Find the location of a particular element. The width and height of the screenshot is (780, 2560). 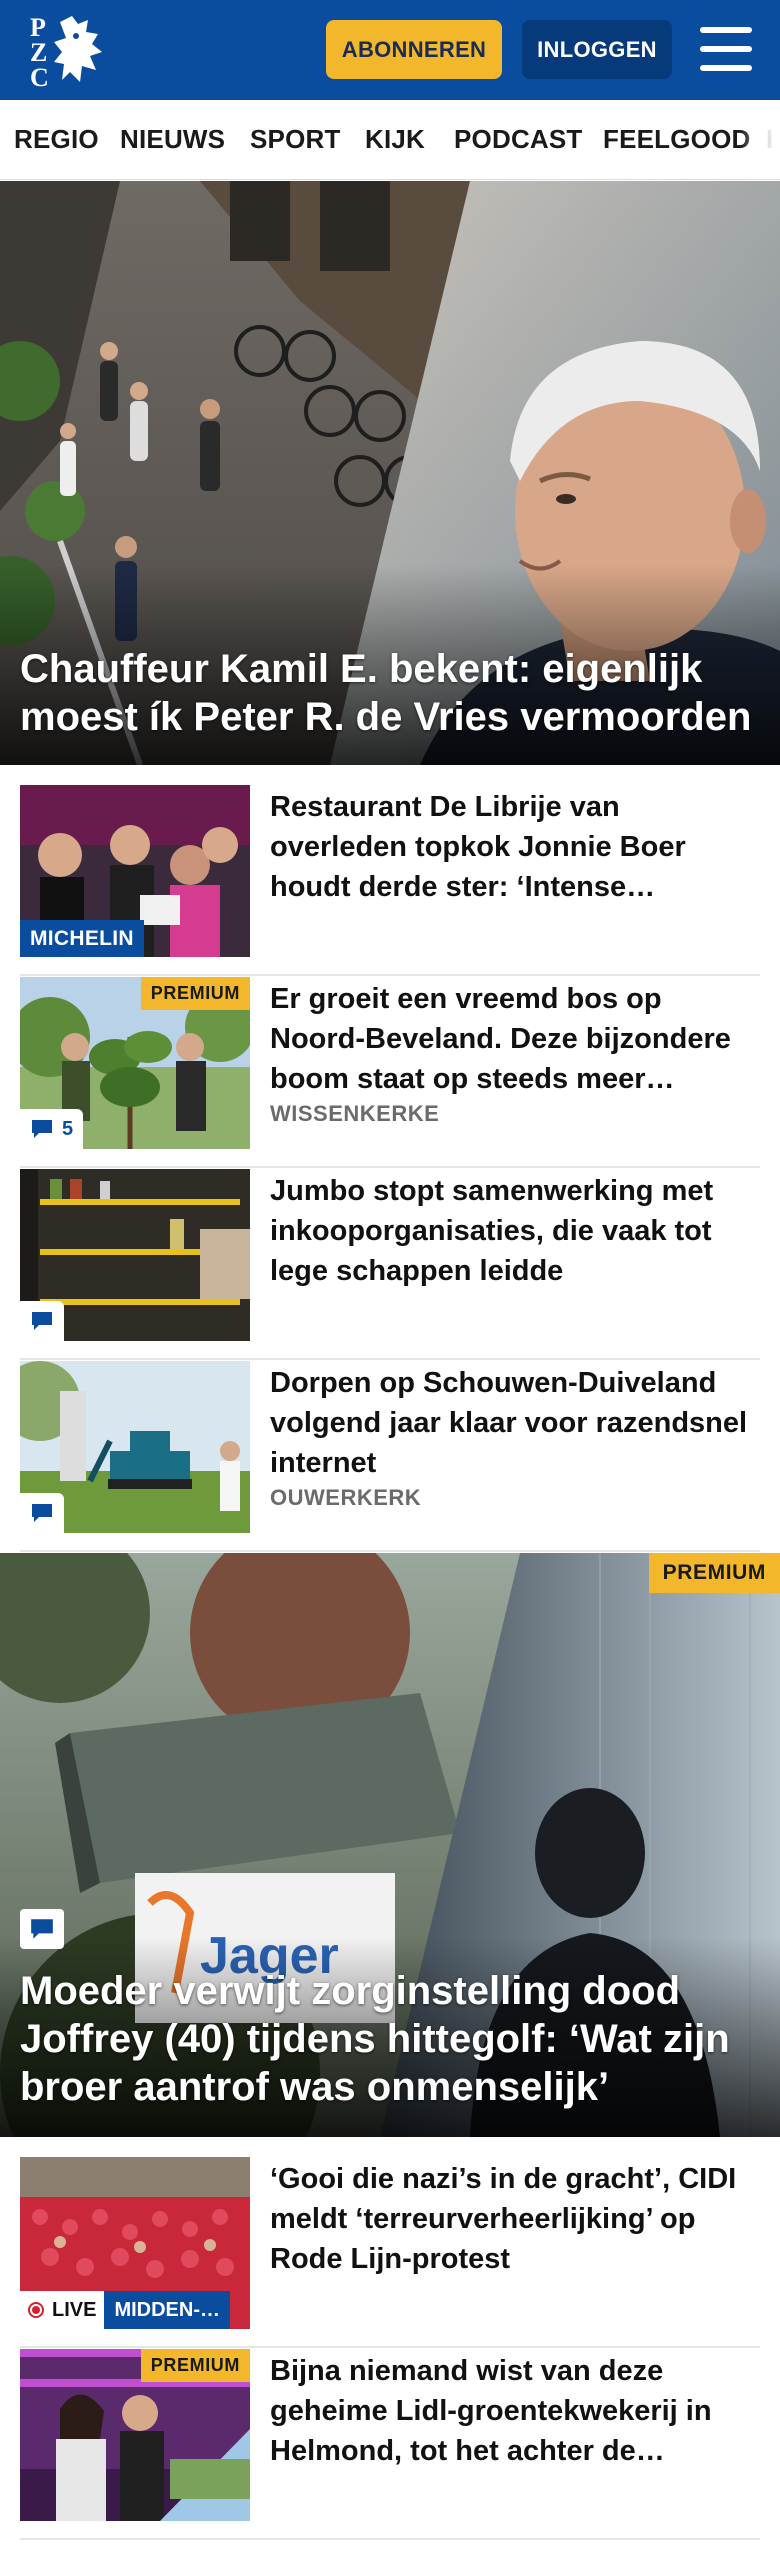

live-label: LIVE is located at coordinates (74, 2309).